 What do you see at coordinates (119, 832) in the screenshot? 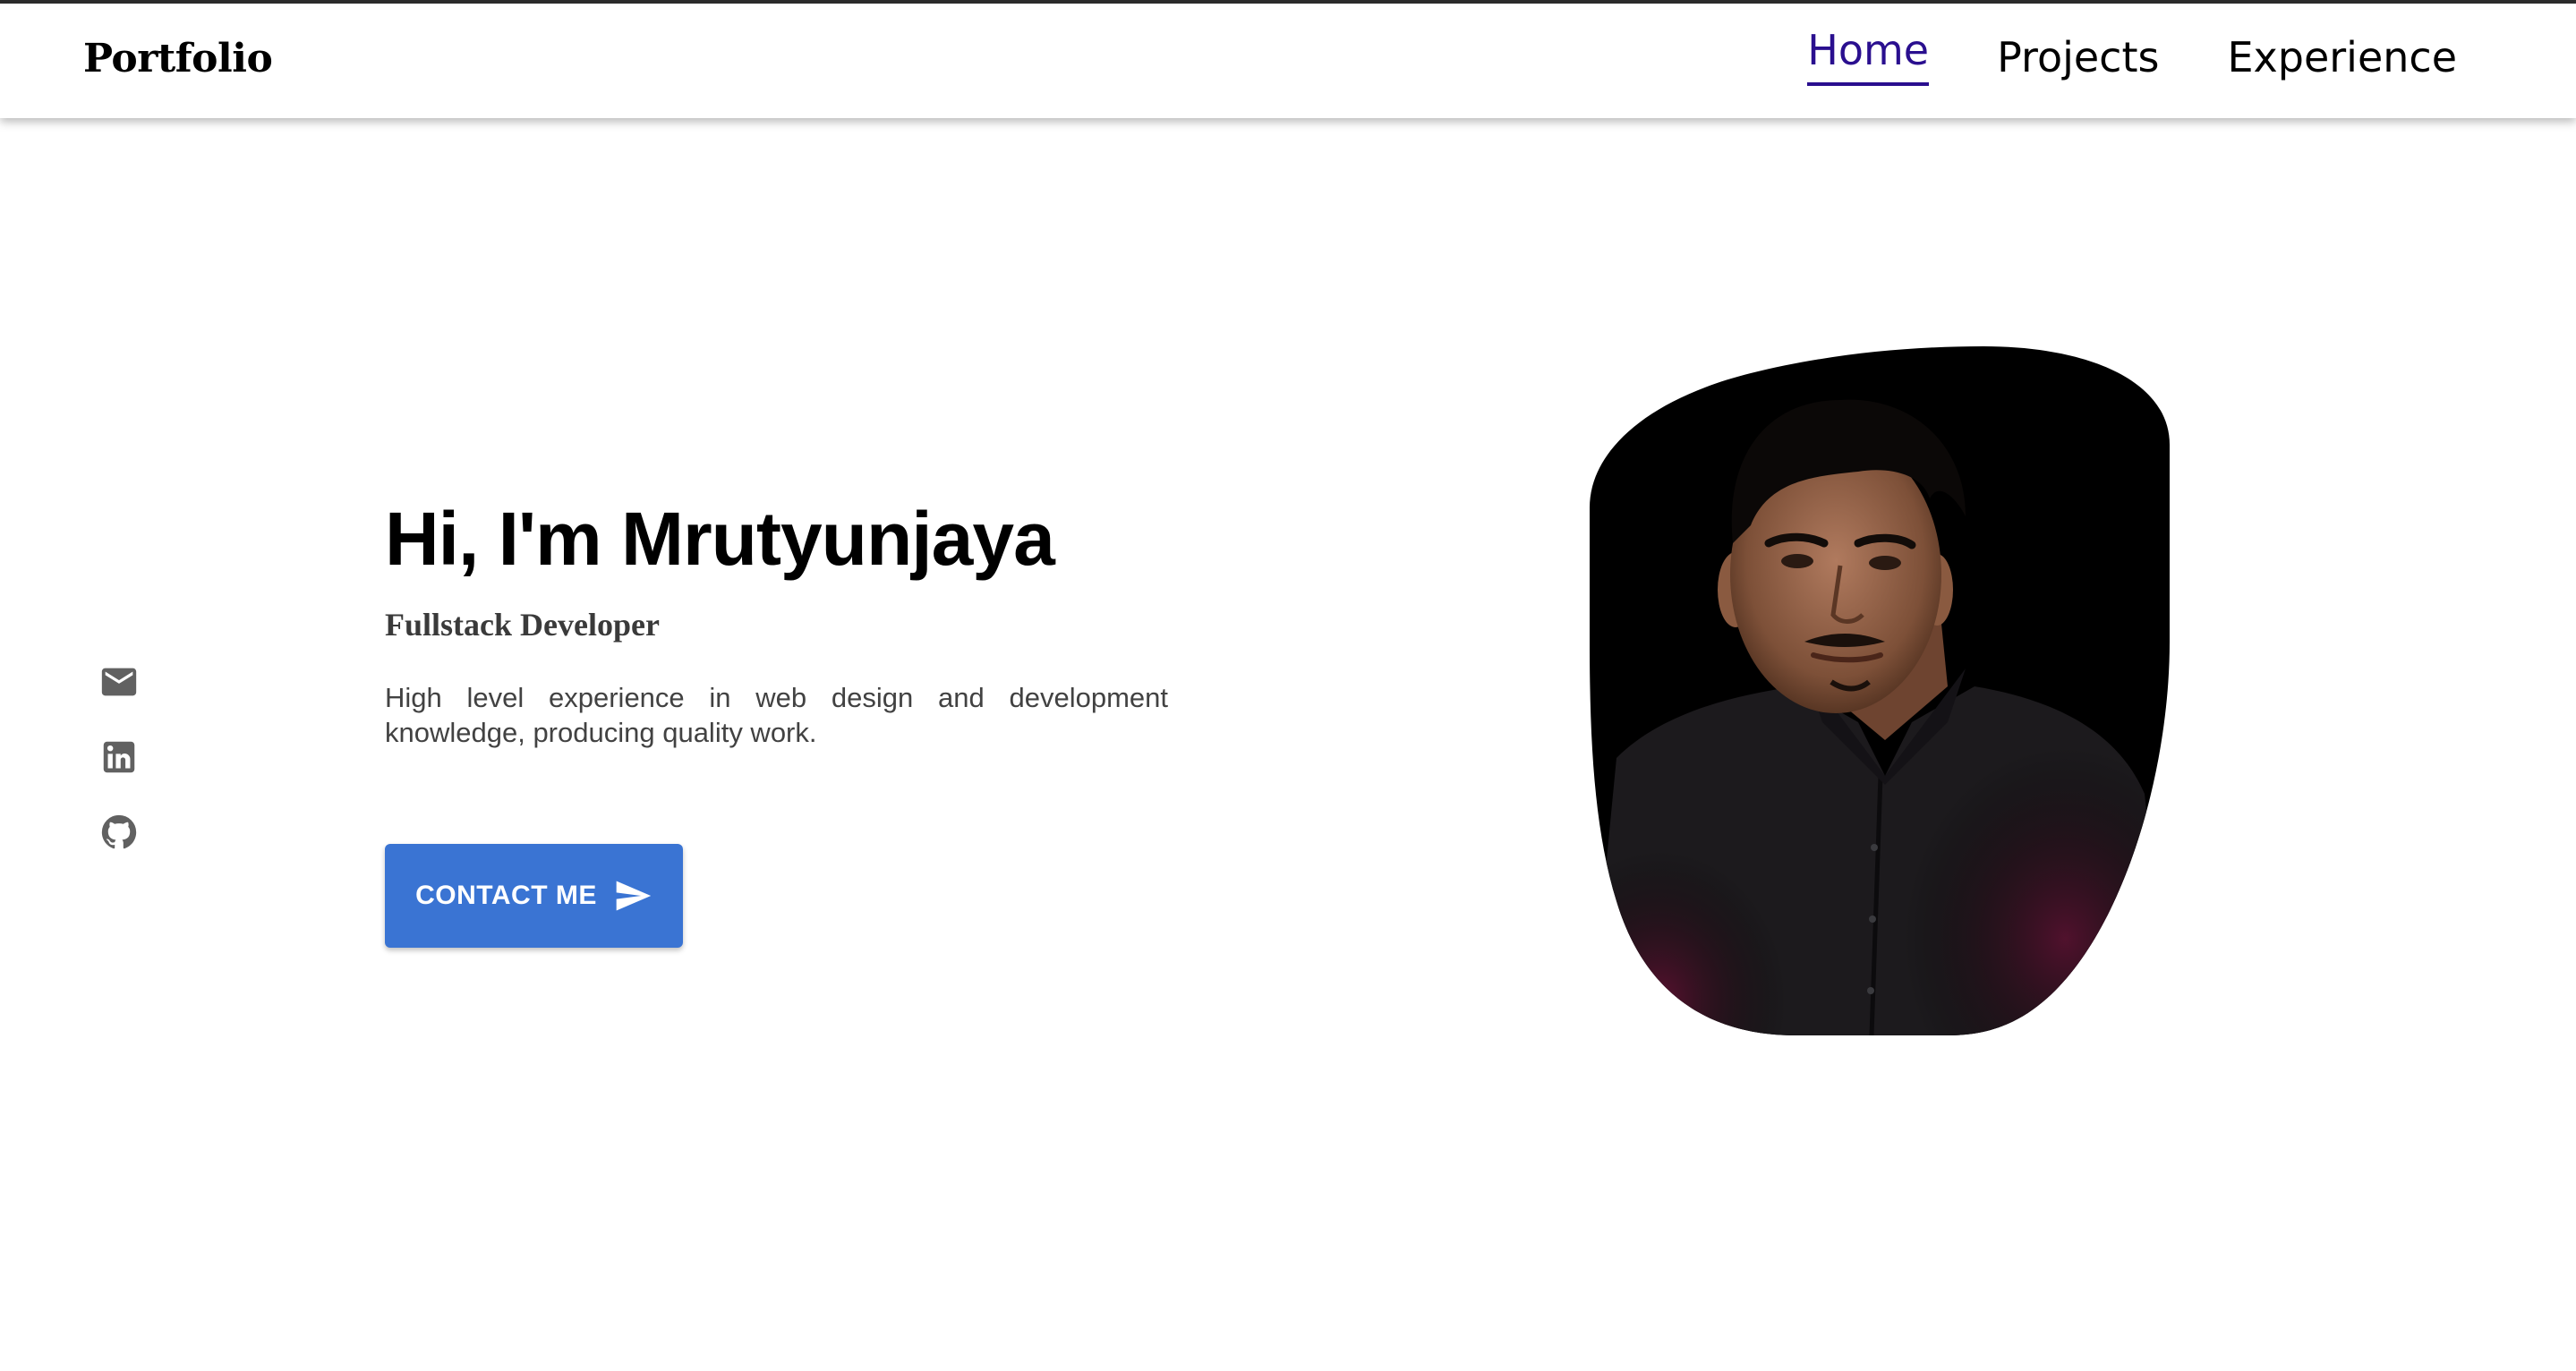
I see `github-icon` at bounding box center [119, 832].